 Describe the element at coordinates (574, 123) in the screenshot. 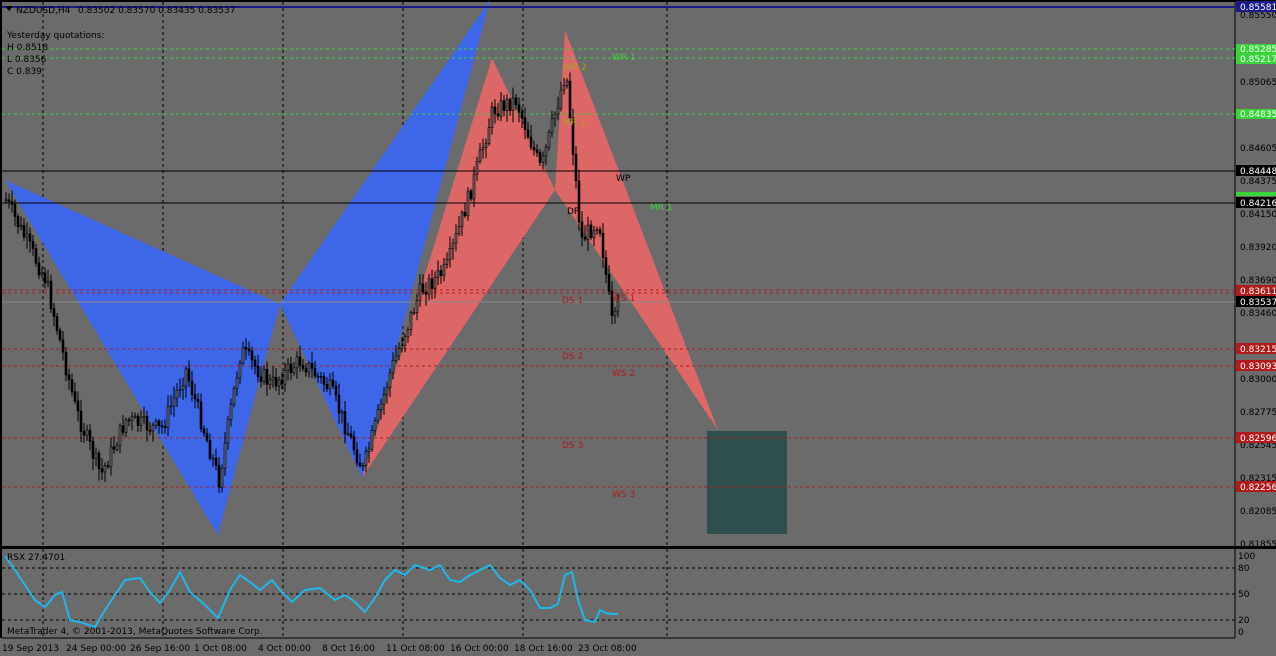

I see `level-mr1-label: MR 1` at that location.